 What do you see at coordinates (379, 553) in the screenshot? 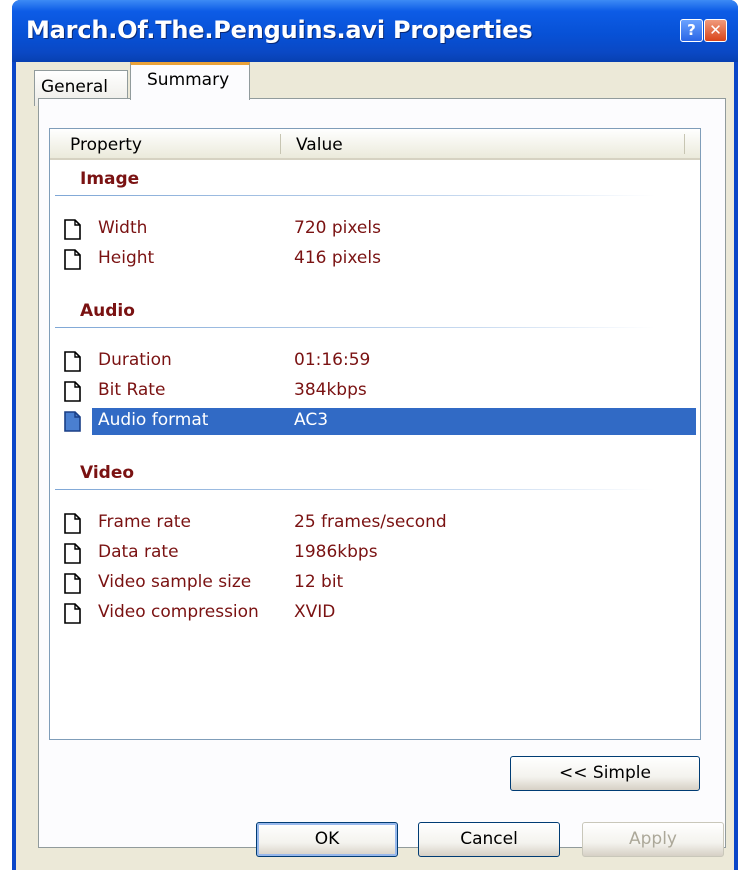
I see `list-item: Data rate 1986kbps` at bounding box center [379, 553].